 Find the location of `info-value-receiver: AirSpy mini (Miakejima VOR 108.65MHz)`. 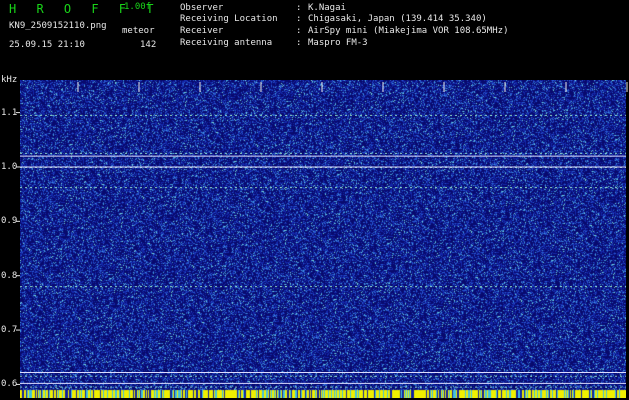

info-value-receiver: AirSpy mini (Miakejima VOR 108.65MHz) is located at coordinates (408, 31).